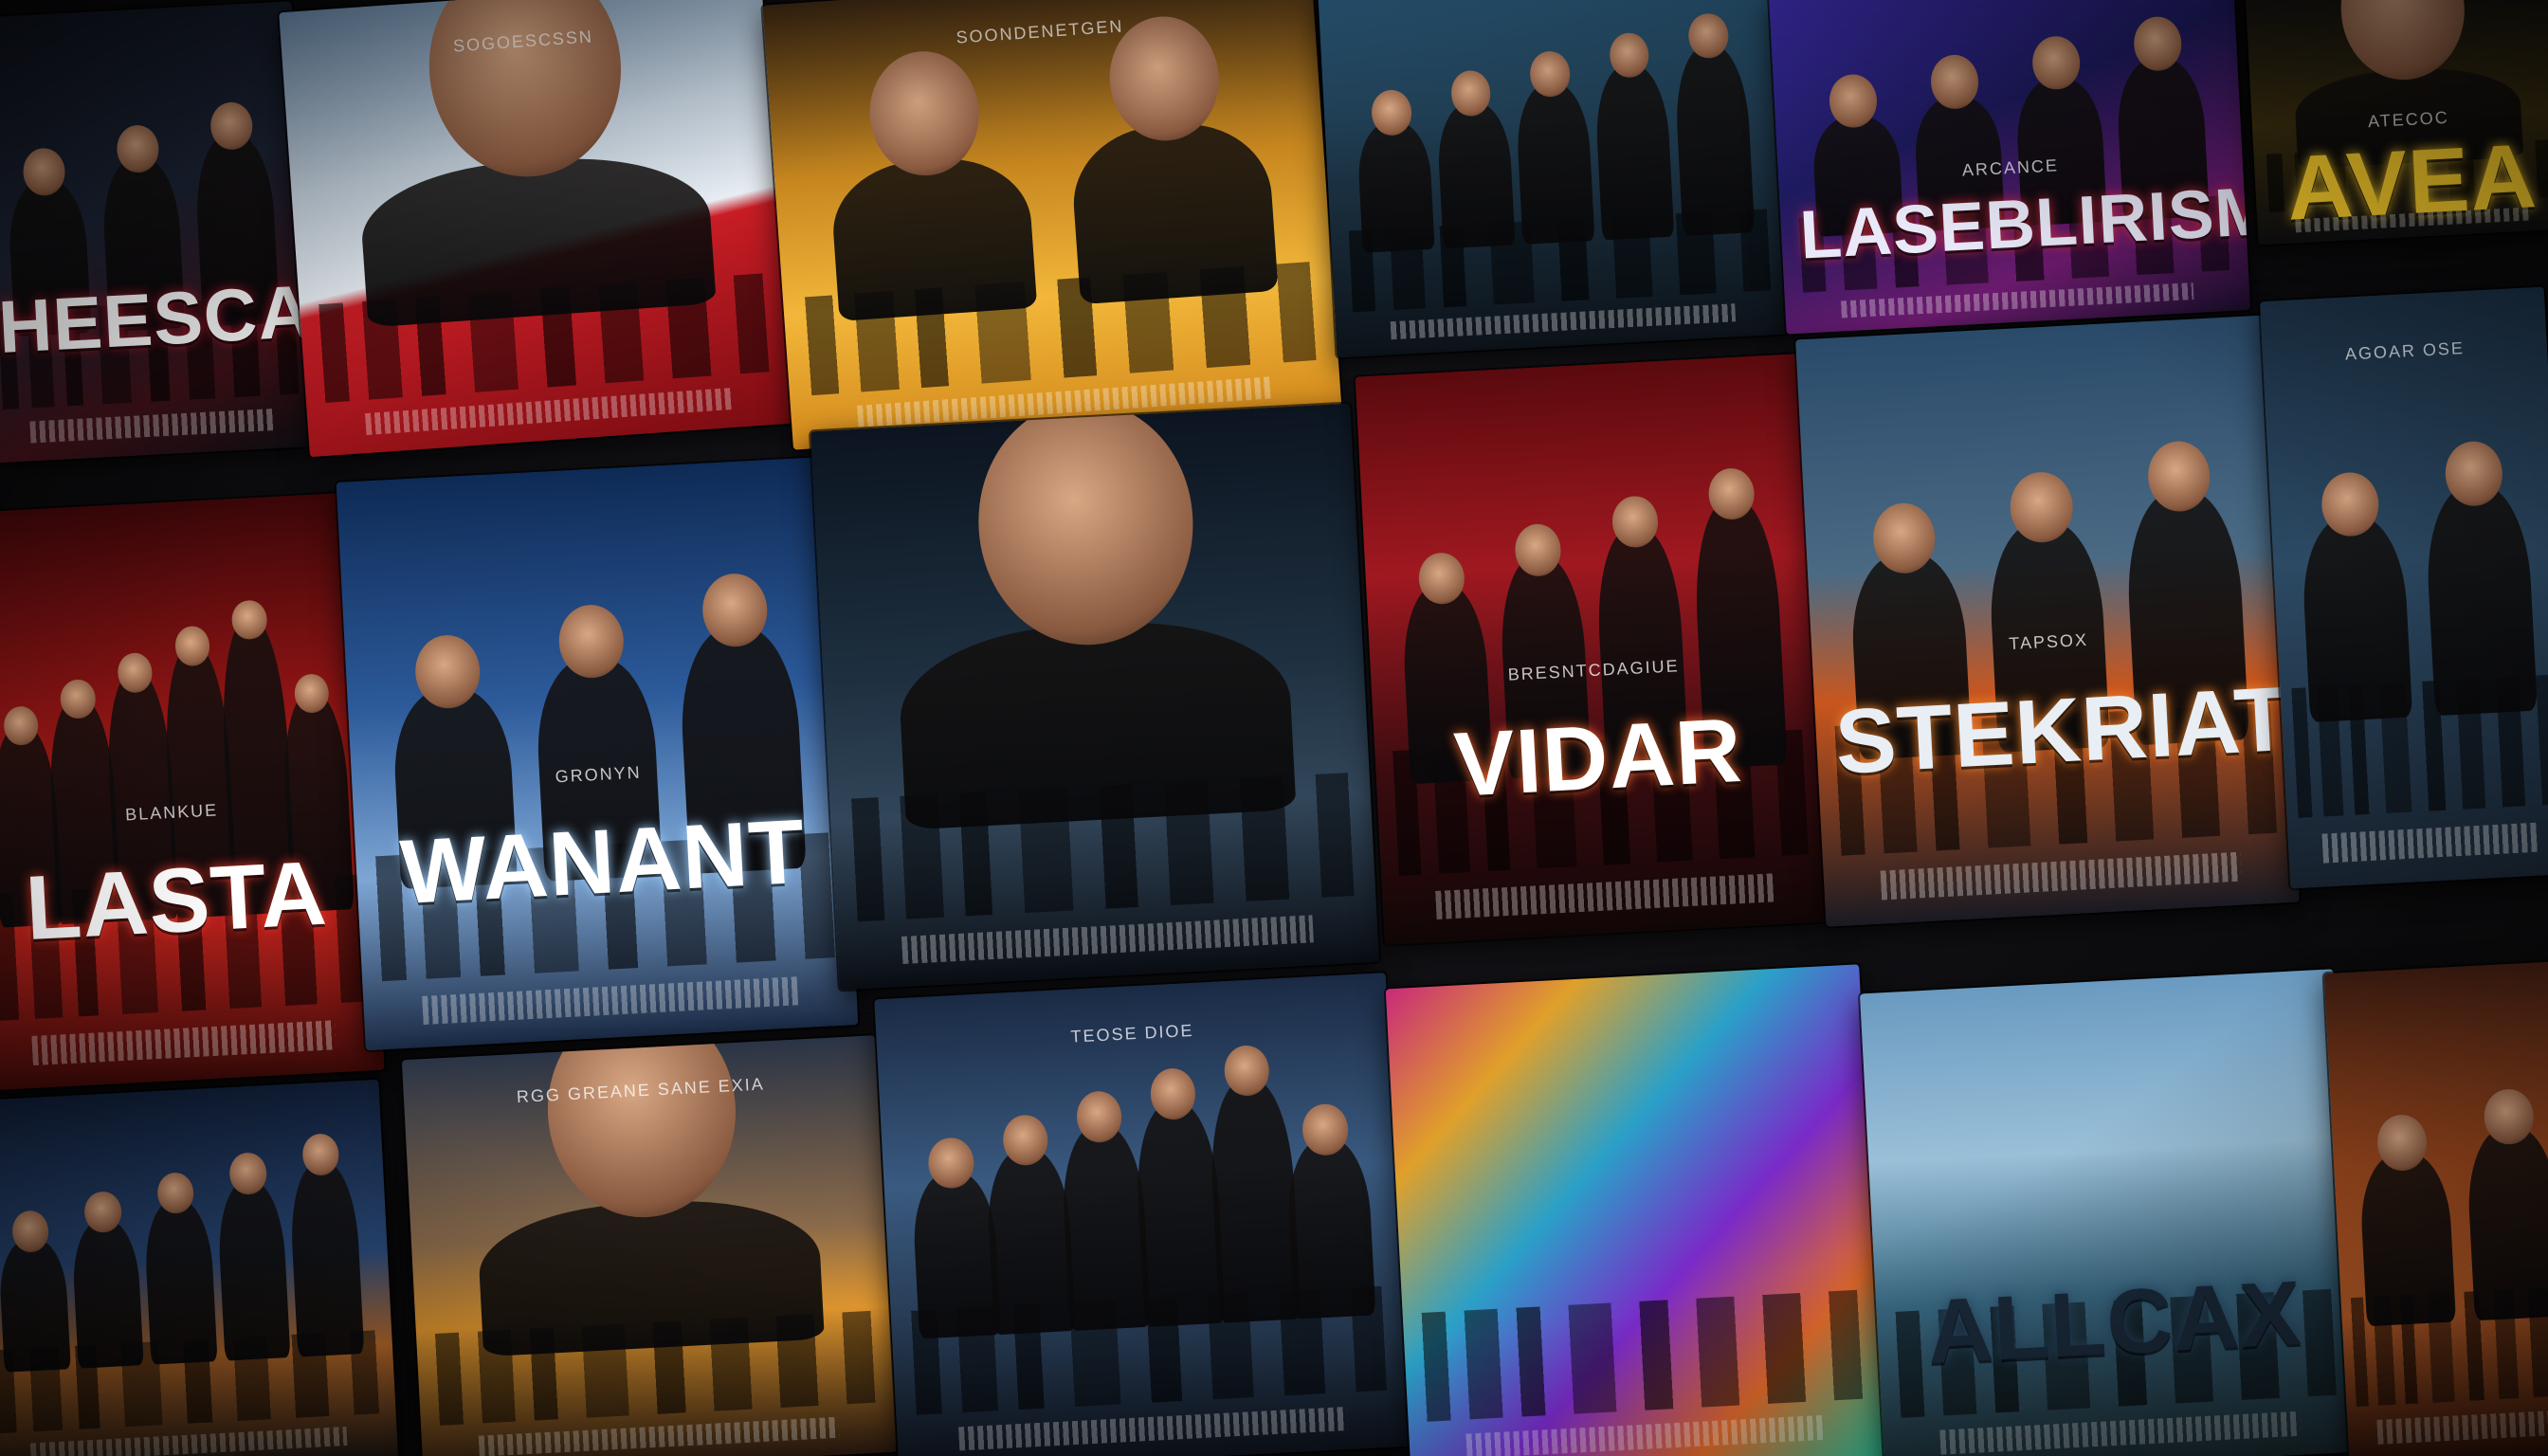  I want to click on poster-aviator: AGOAR OSE, so click(2403, 587).